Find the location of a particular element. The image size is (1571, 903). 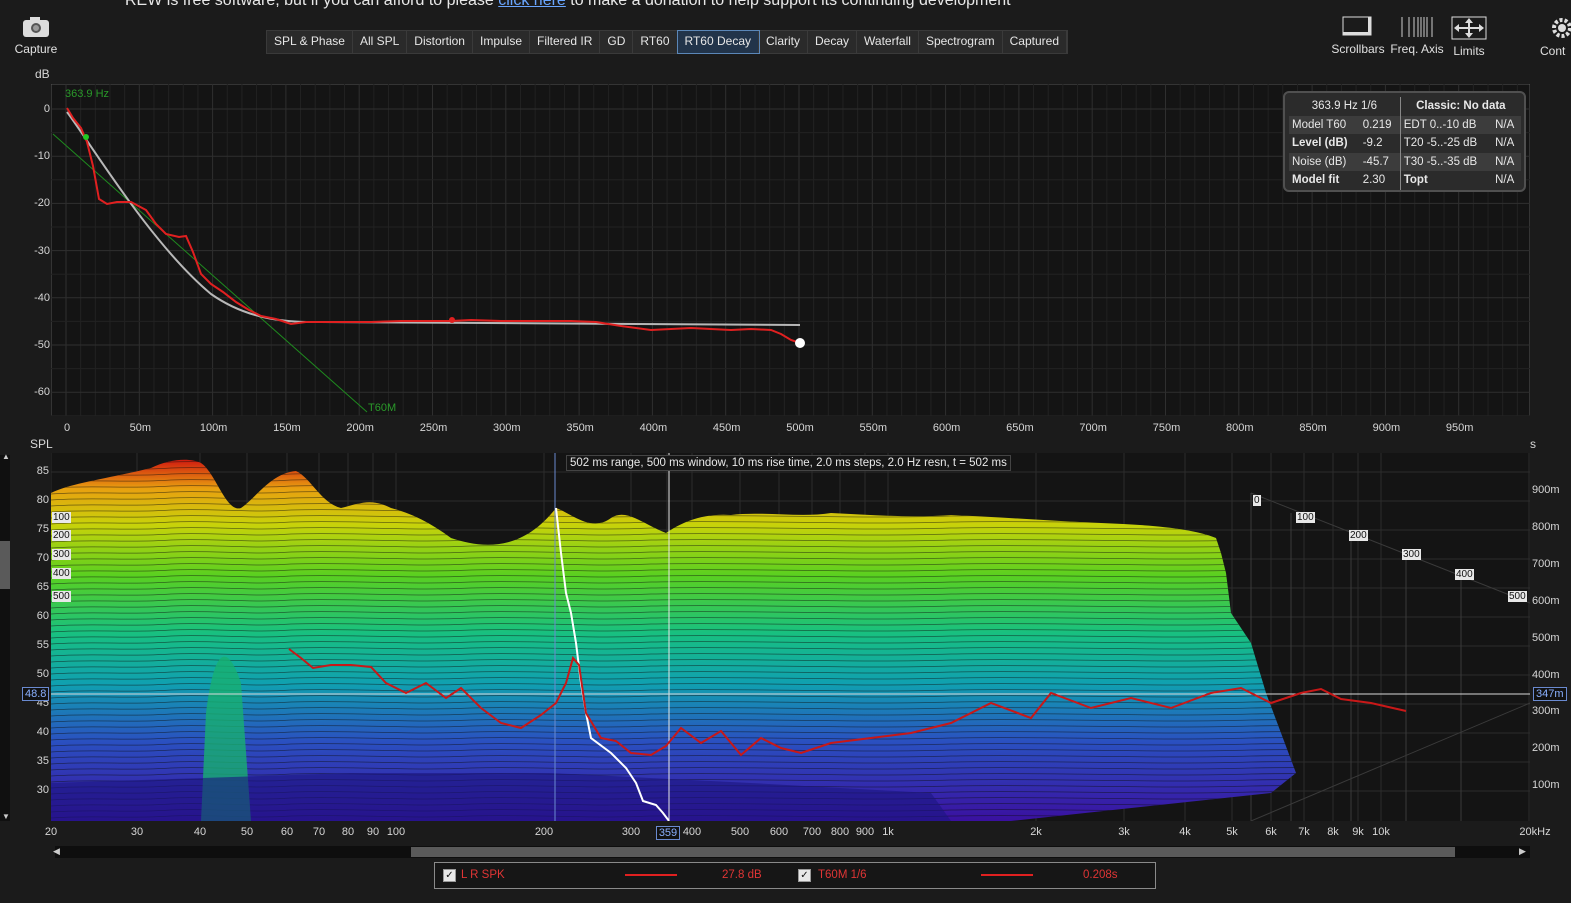

end-marker is located at coordinates (800, 343).